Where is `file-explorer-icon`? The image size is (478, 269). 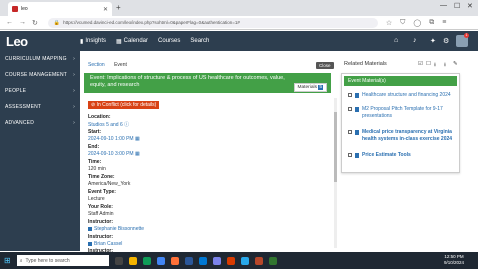 file-explorer-icon is located at coordinates (132, 260).